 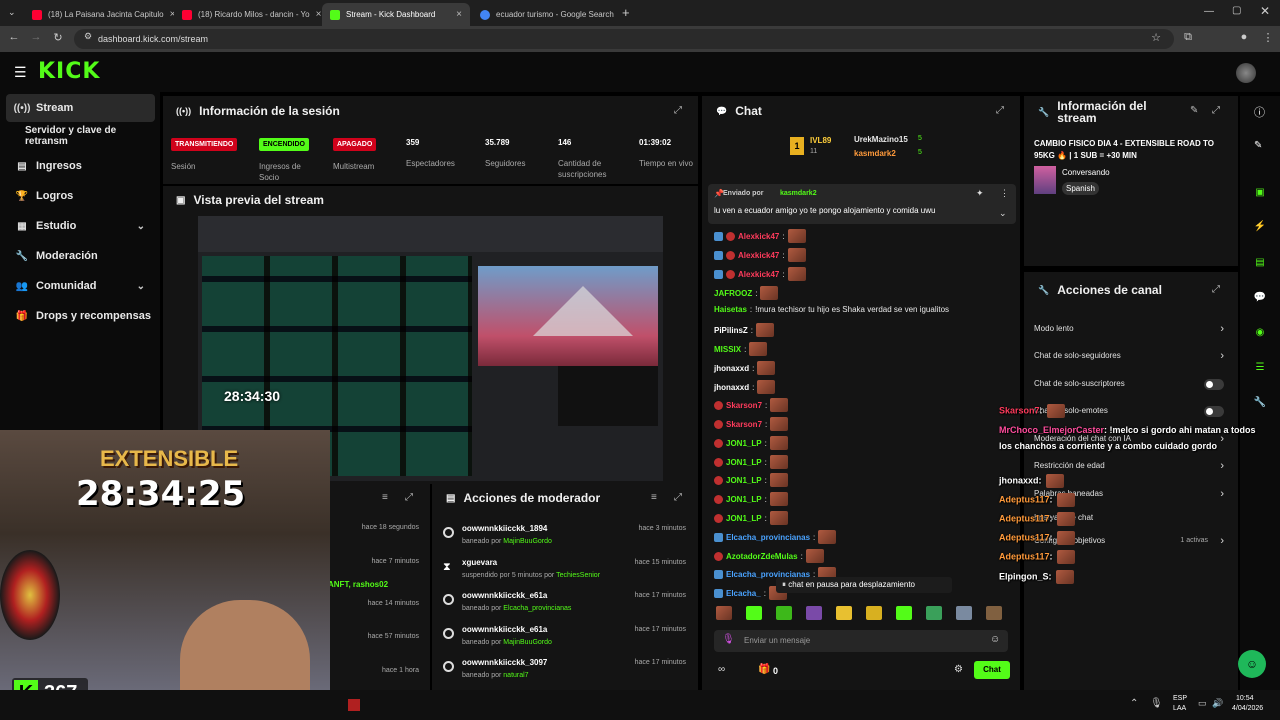 I want to click on chat-settings-icon: ⚙, so click(x=958, y=669).